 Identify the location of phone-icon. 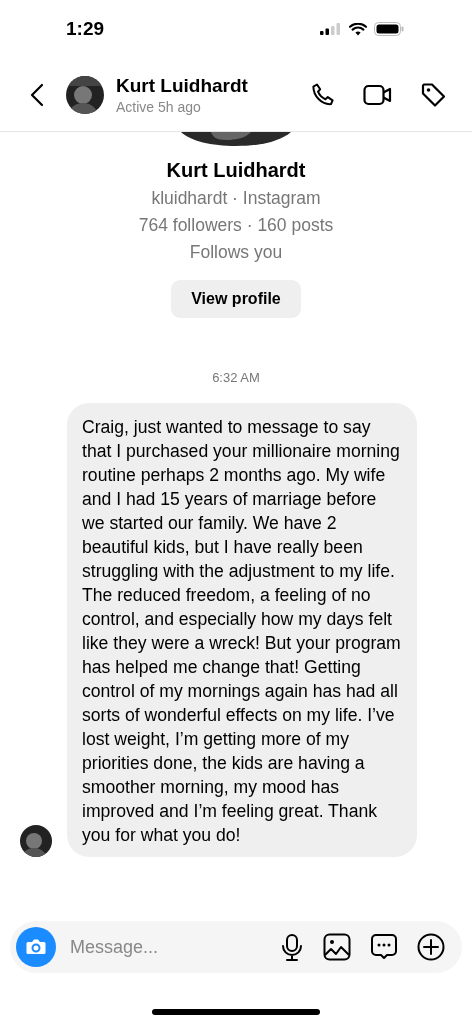
(323, 94).